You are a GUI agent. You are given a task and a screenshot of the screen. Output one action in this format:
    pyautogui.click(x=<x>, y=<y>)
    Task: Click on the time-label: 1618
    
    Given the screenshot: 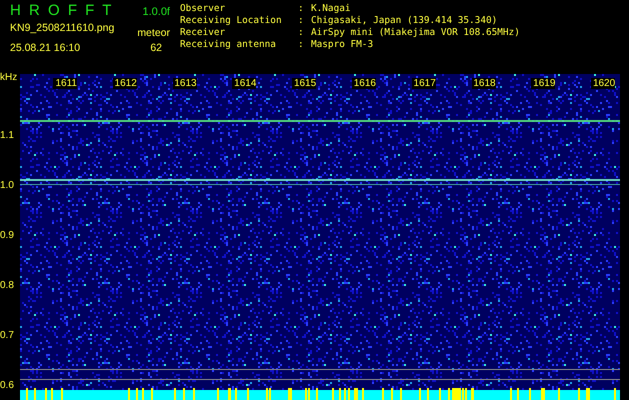 What is the action you would take?
    pyautogui.click(x=484, y=83)
    